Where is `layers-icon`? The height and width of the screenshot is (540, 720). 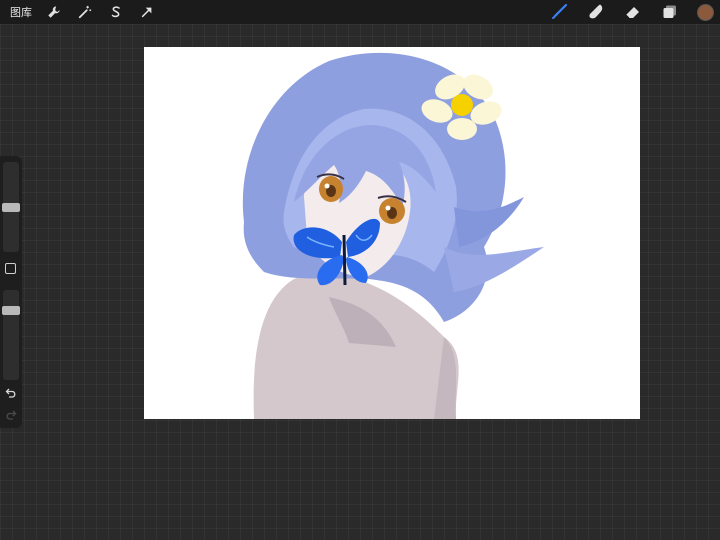
layers-icon is located at coordinates (670, 12).